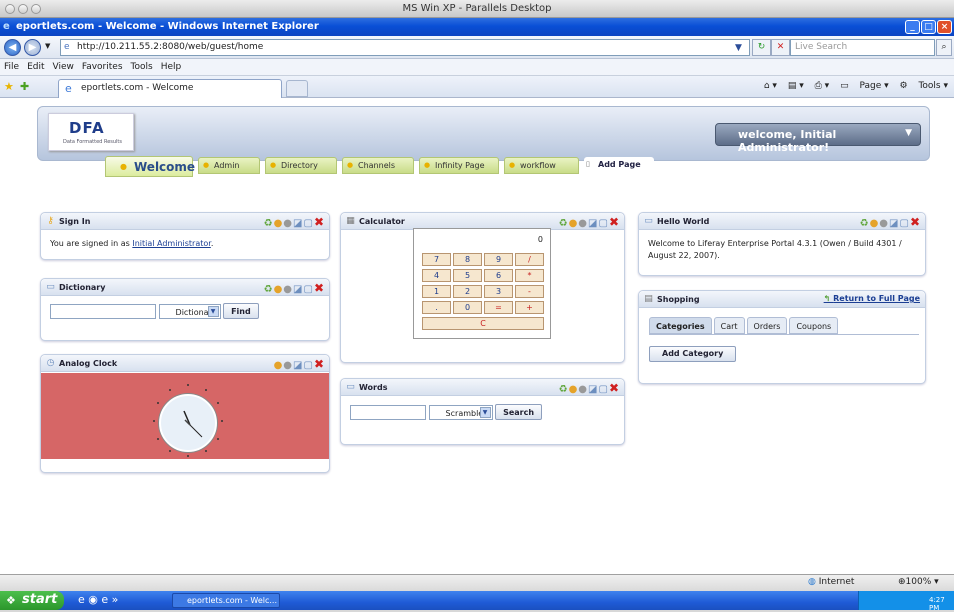 This screenshot has height=612, width=954. Describe the element at coordinates (767, 325) in the screenshot. I see `tab-orders: Orders` at that location.